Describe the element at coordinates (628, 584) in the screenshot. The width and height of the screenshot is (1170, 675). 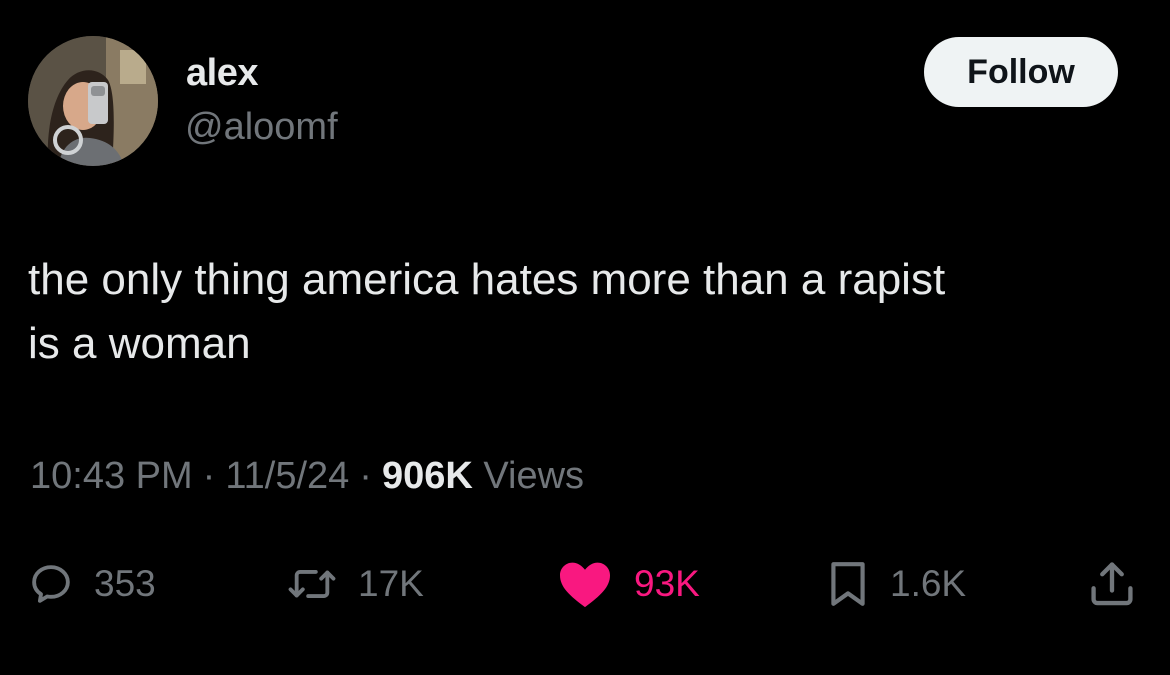
I see `like-button: 93K` at that location.